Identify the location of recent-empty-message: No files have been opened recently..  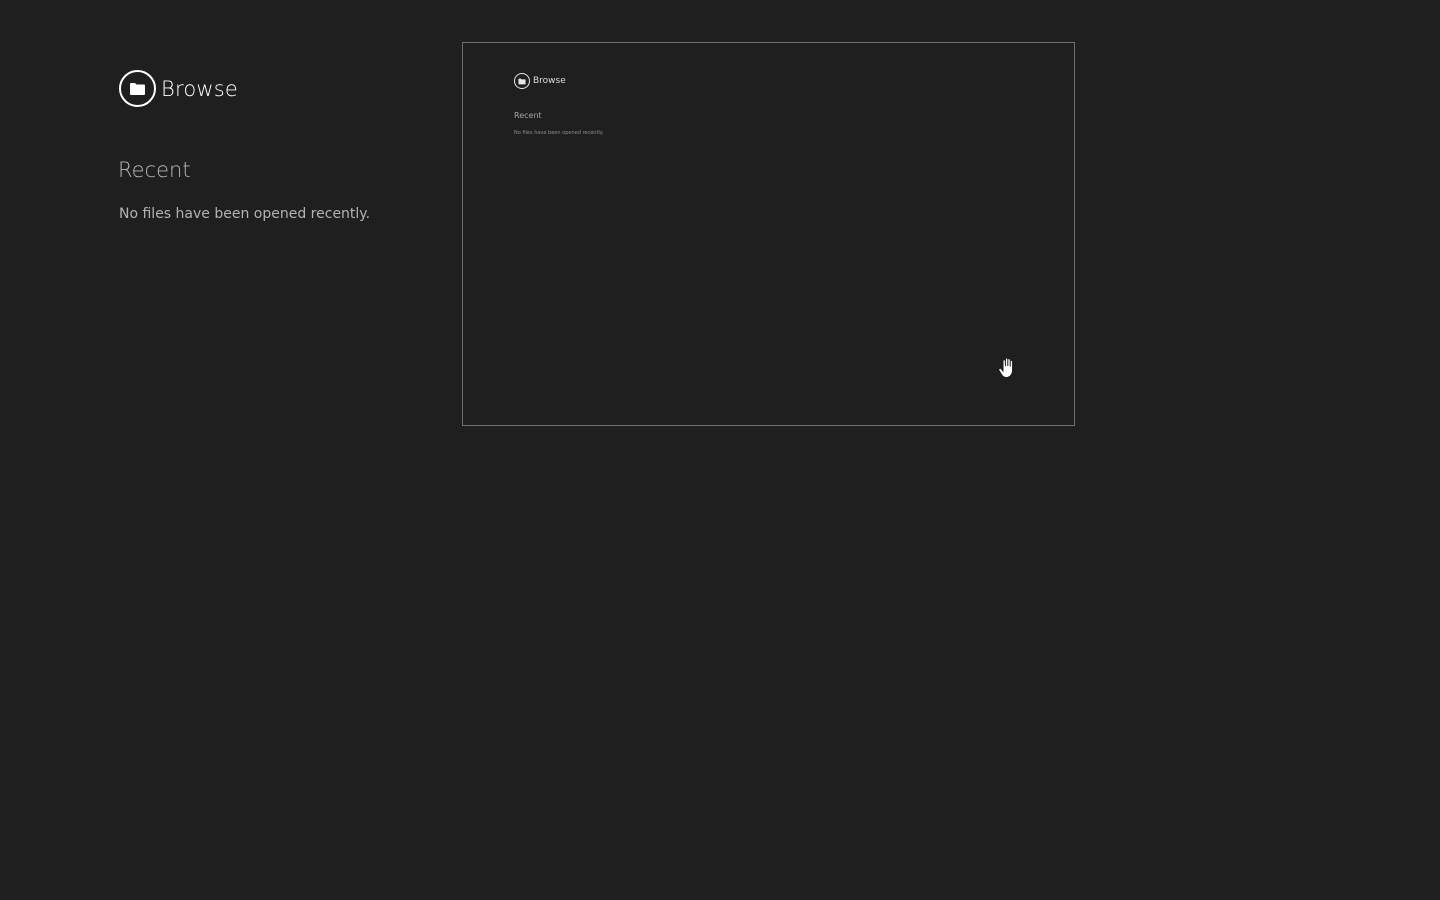
(245, 214).